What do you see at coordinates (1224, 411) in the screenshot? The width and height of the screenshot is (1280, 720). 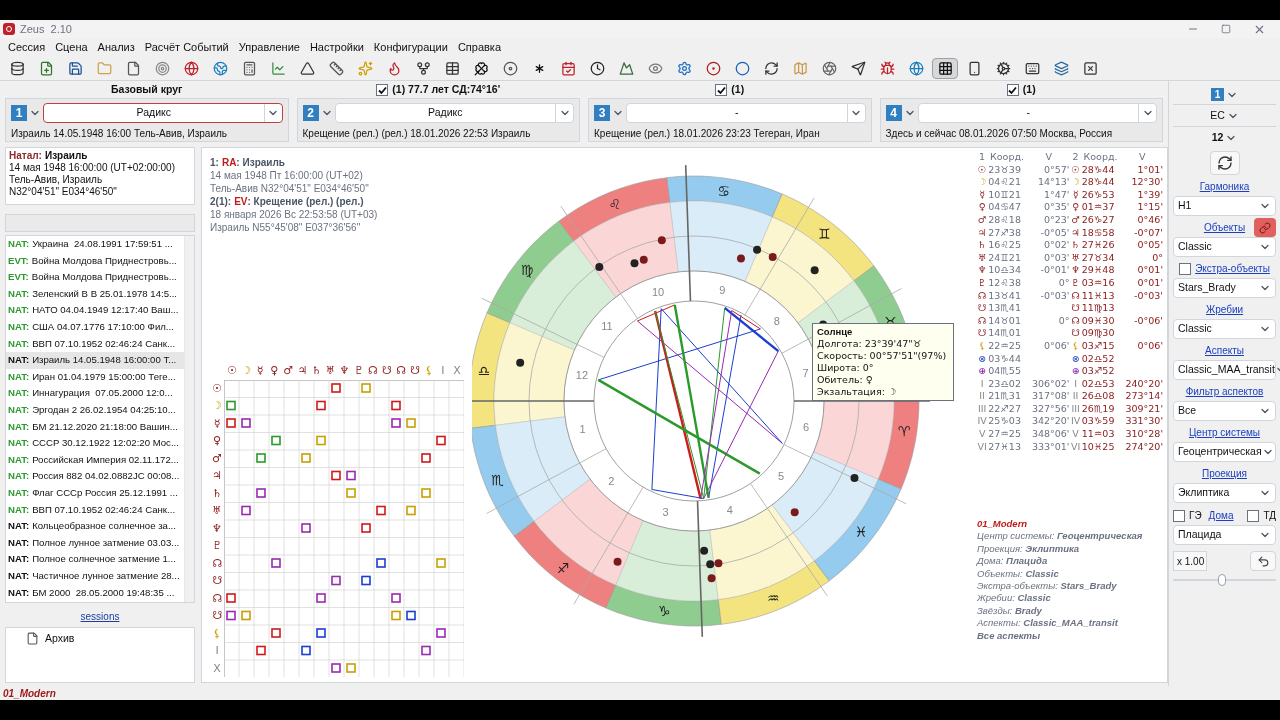 I see `section-select: Все` at bounding box center [1224, 411].